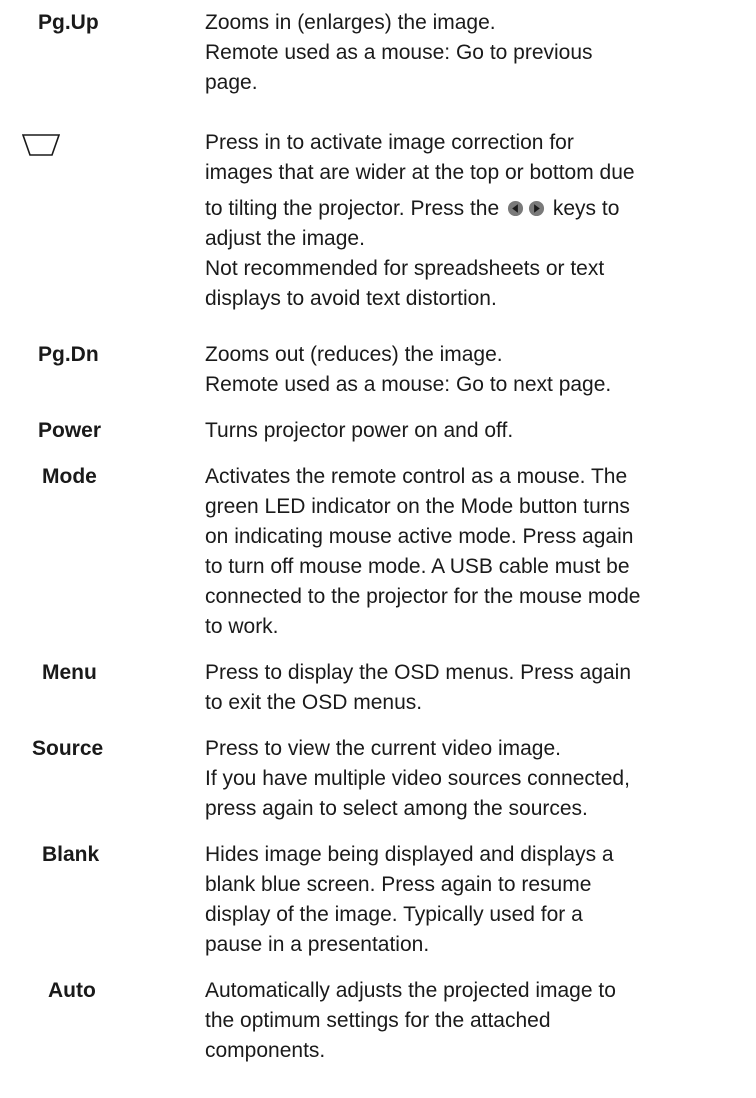  Describe the element at coordinates (399, 52) in the screenshot. I see `description-line: Remote used as a mouse: Go to previous` at that location.